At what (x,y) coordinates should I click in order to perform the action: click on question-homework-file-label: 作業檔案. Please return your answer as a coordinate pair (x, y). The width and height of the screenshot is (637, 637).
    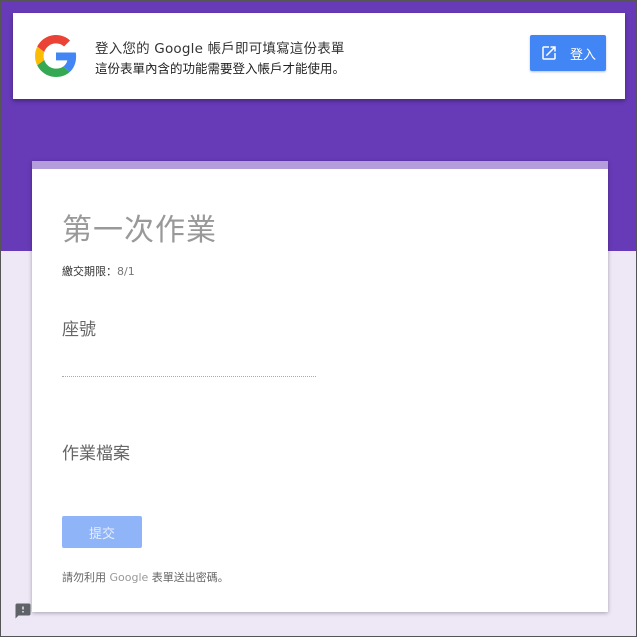
    Looking at the image, I should click on (96, 454).